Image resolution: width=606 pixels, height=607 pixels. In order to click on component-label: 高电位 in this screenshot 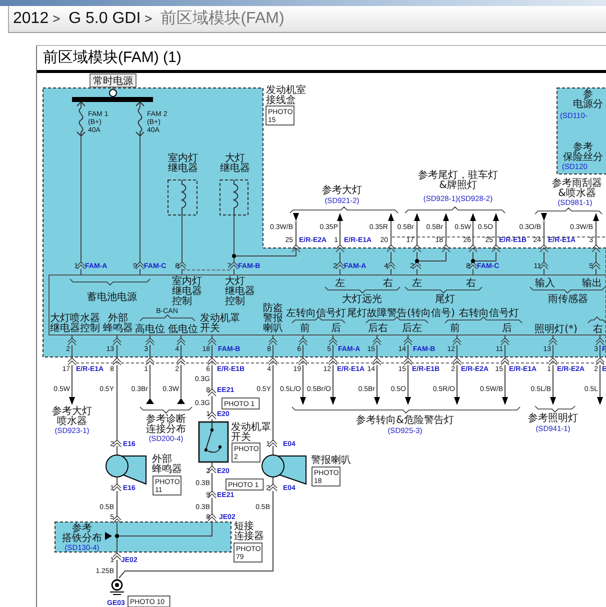, I will do `click(150, 329)`.